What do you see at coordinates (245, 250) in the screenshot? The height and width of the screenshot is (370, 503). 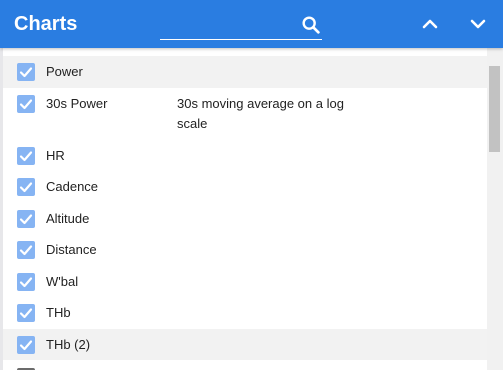 I see `list-item: Distance` at bounding box center [245, 250].